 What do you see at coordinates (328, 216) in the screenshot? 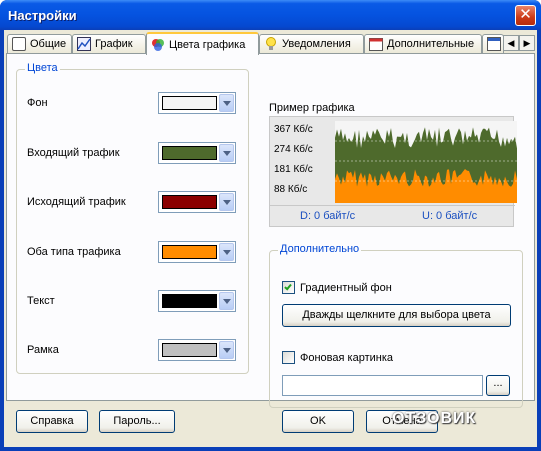
I see `download-readout: D: 0 байт/с` at bounding box center [328, 216].